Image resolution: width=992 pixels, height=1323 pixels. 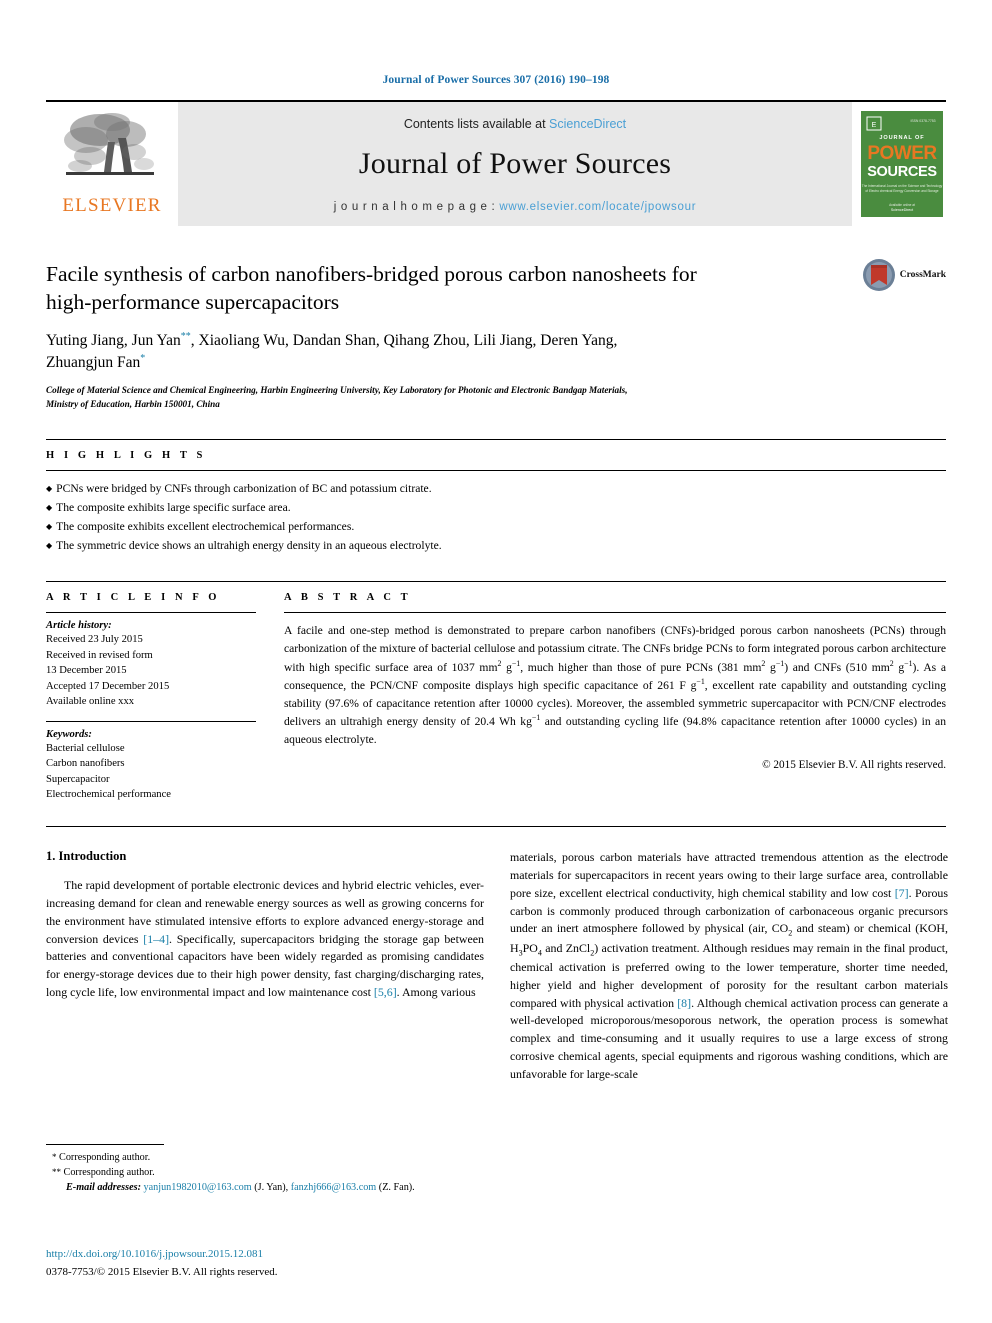 I want to click on abstract-part-3: ) and CNFs (510 m, so click(x=832, y=667).